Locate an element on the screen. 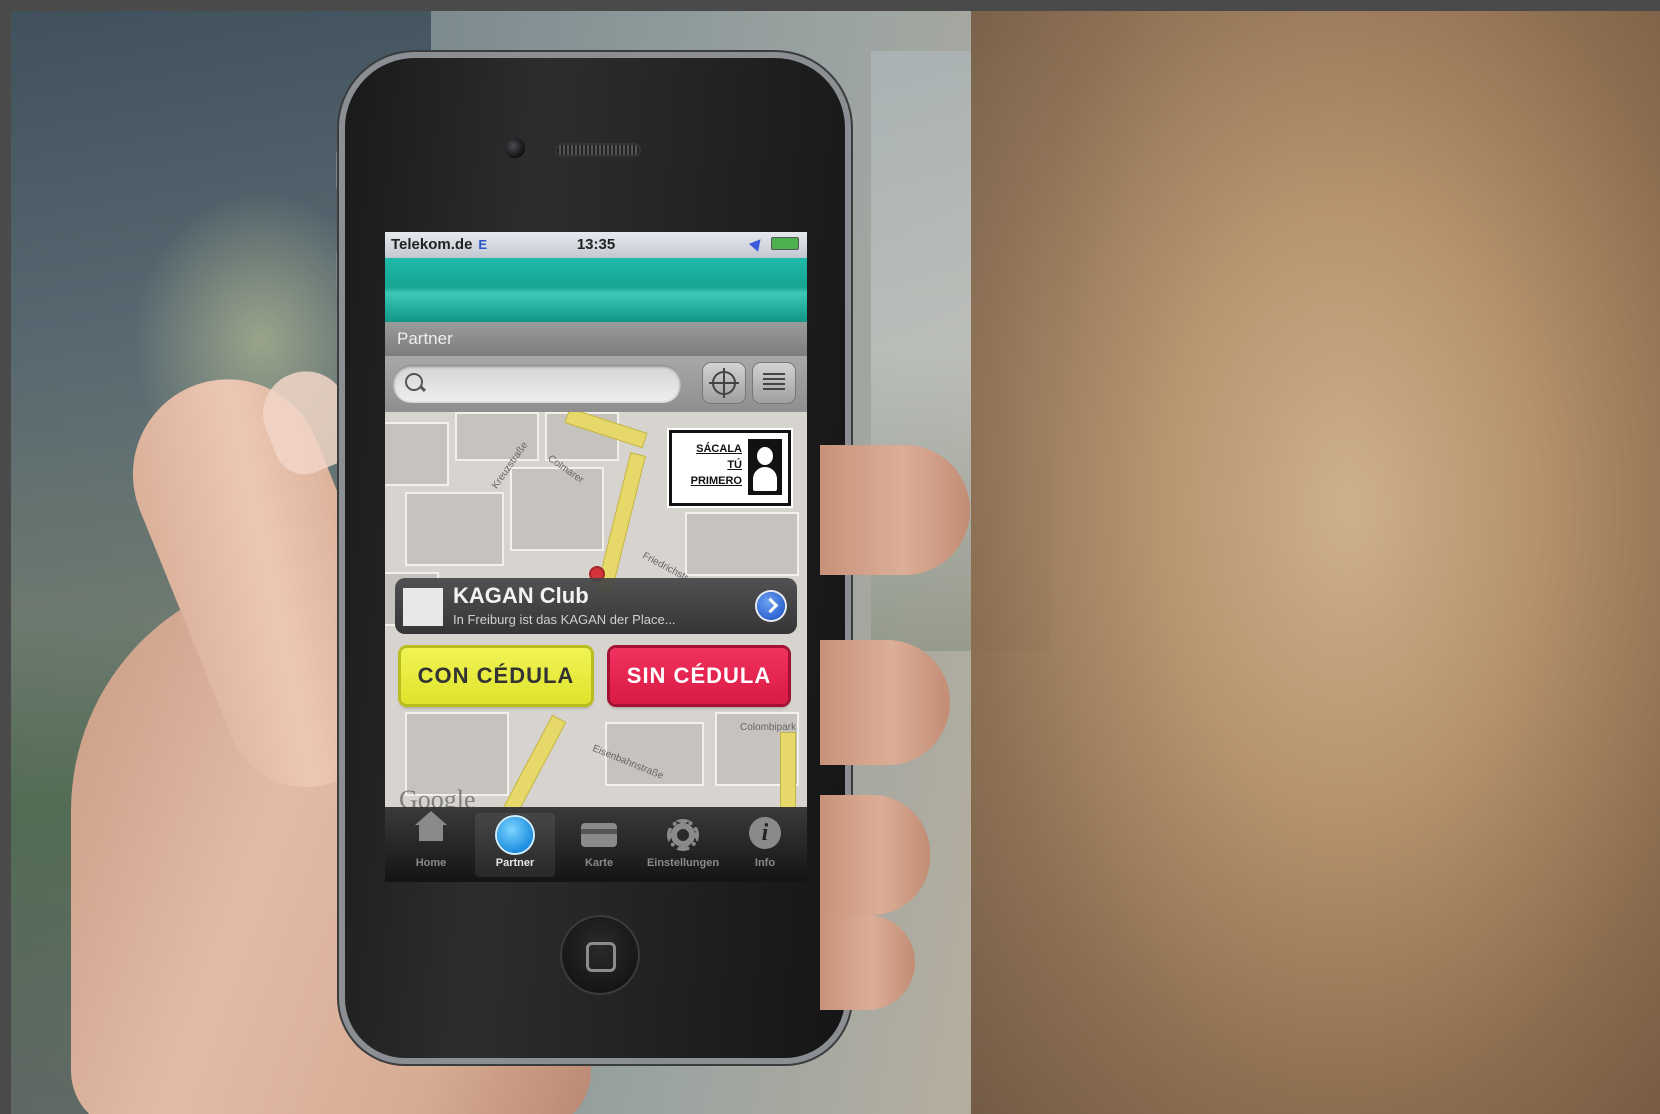 The width and height of the screenshot is (1660, 1114). tab-einstellungen: Einstellungen is located at coordinates (683, 845).